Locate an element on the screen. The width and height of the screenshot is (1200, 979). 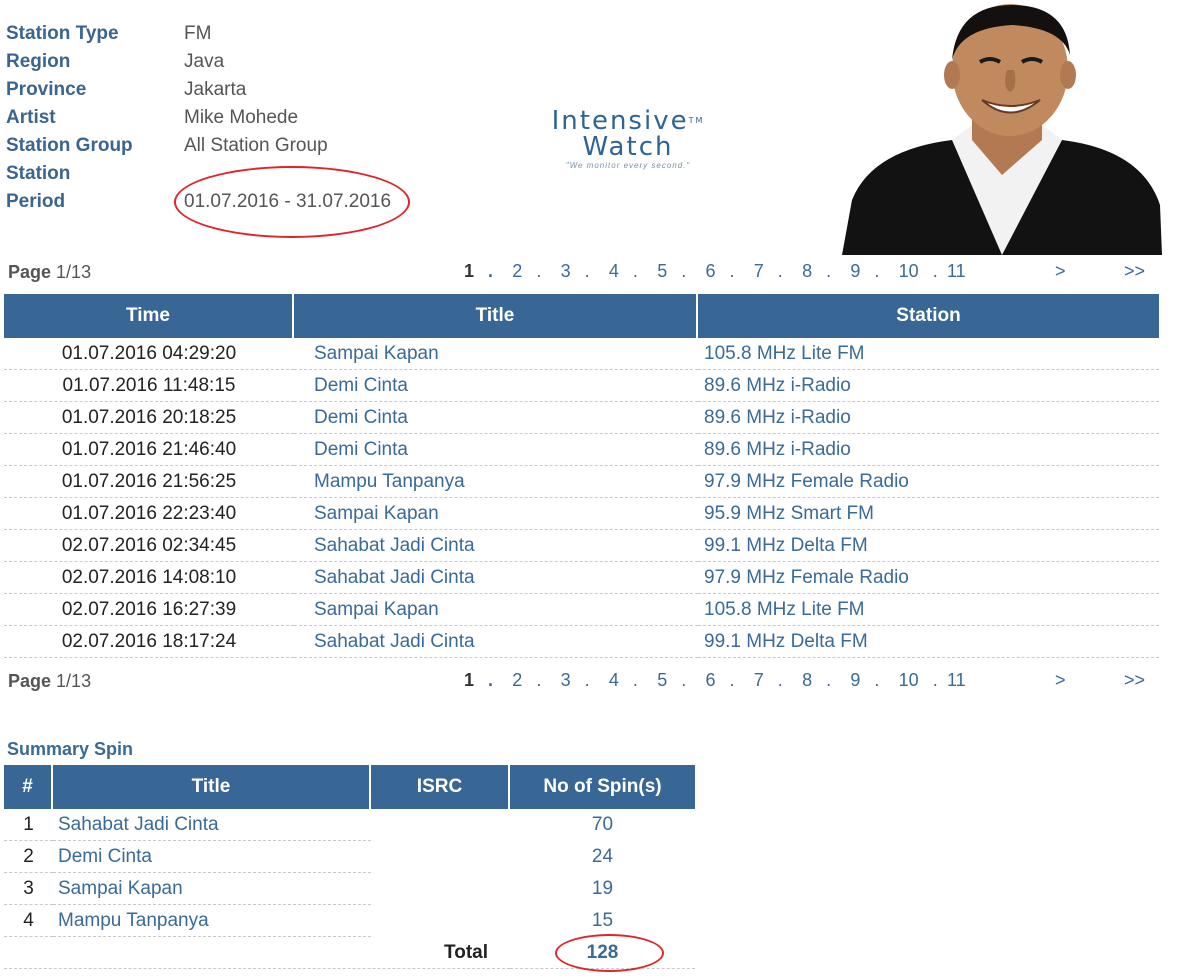
info-row-period: Period 01.07.2016 - 31.07.2016 is located at coordinates (198, 202).